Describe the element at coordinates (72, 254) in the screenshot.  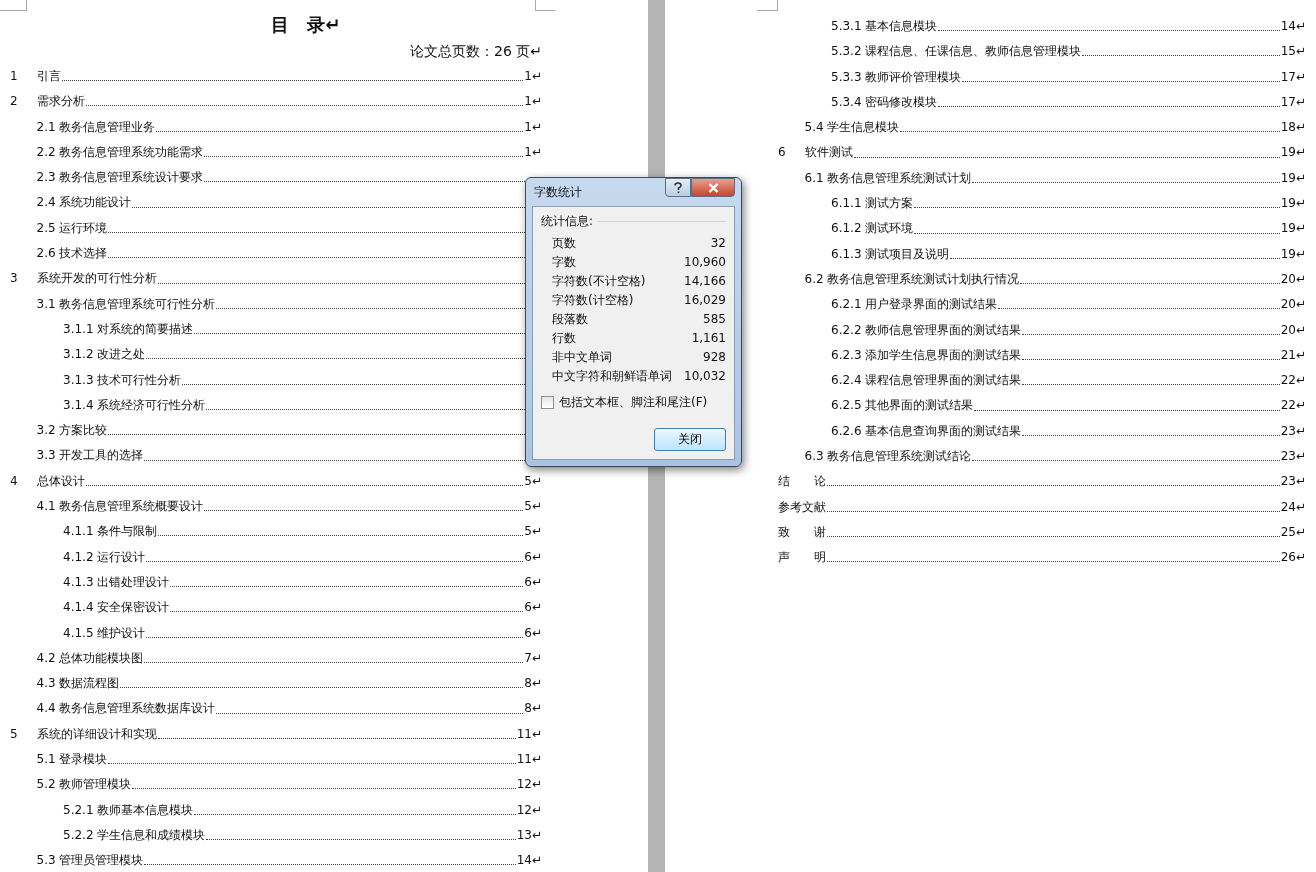
I see `entry-title: 2.6 技术选择` at that location.